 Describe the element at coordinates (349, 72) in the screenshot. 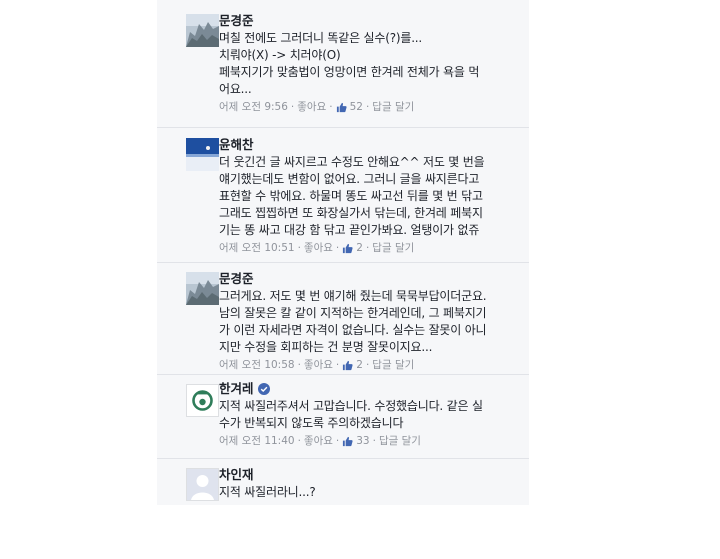

I see `comment-text-line: 페북지기가 맞춤법이 엉망이면 한겨레 전체가 욕을 먹` at that location.